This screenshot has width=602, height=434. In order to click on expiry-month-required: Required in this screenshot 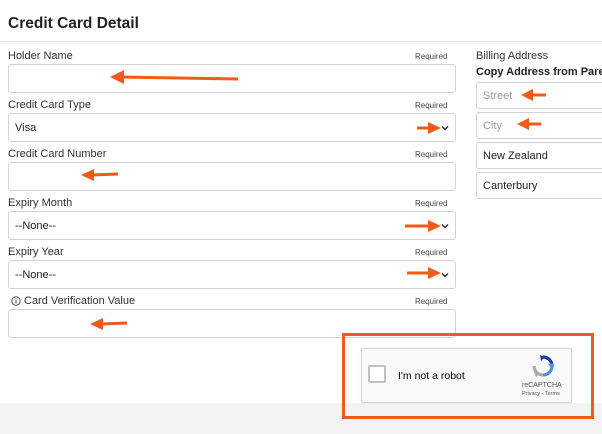, I will do `click(431, 203)`.